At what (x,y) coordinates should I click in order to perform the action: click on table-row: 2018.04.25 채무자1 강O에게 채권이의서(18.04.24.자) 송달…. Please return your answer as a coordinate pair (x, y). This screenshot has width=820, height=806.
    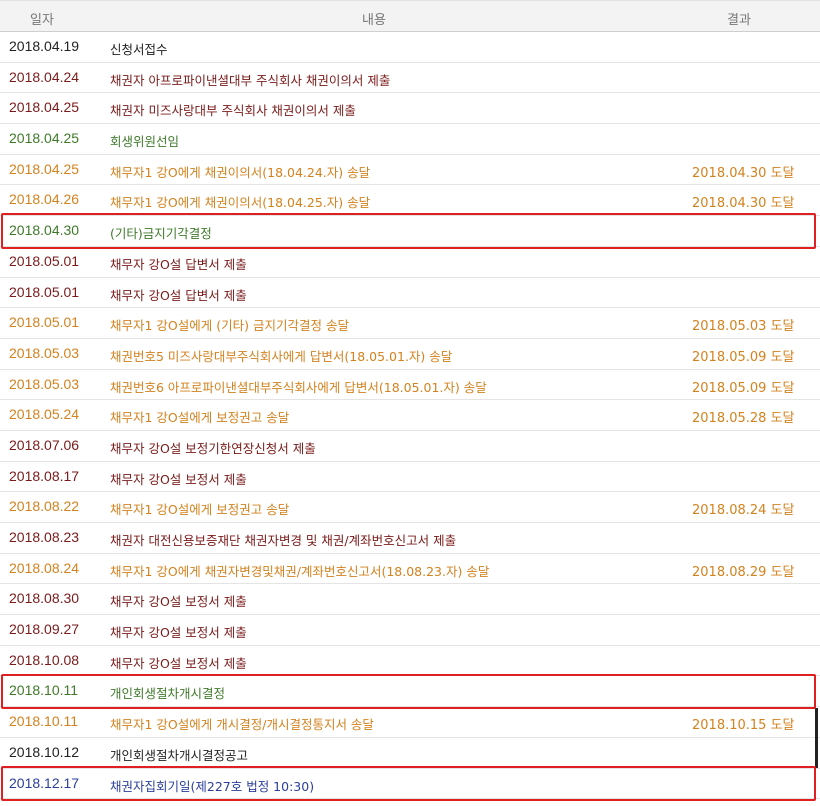
    Looking at the image, I should click on (410, 170).